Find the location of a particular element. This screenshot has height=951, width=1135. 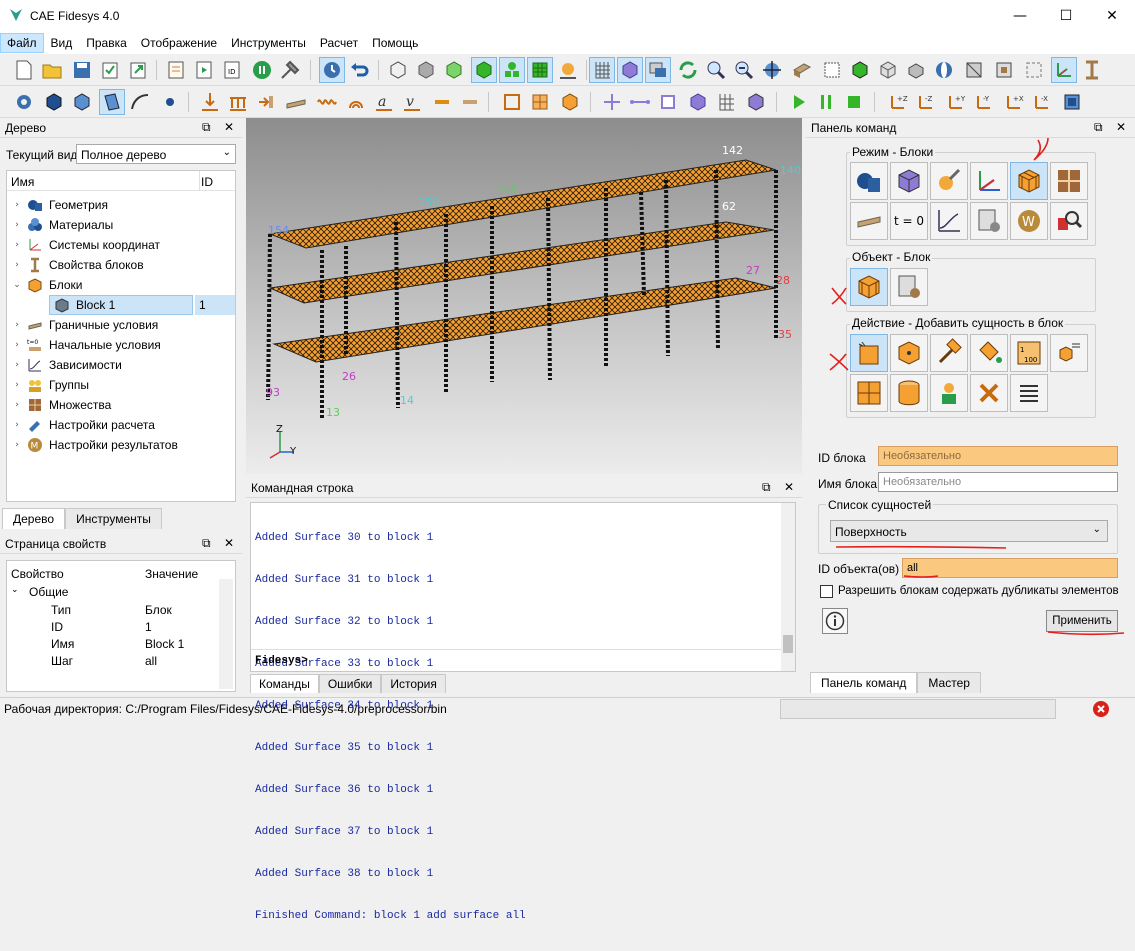

mode-bc-button is located at coordinates (869, 221).